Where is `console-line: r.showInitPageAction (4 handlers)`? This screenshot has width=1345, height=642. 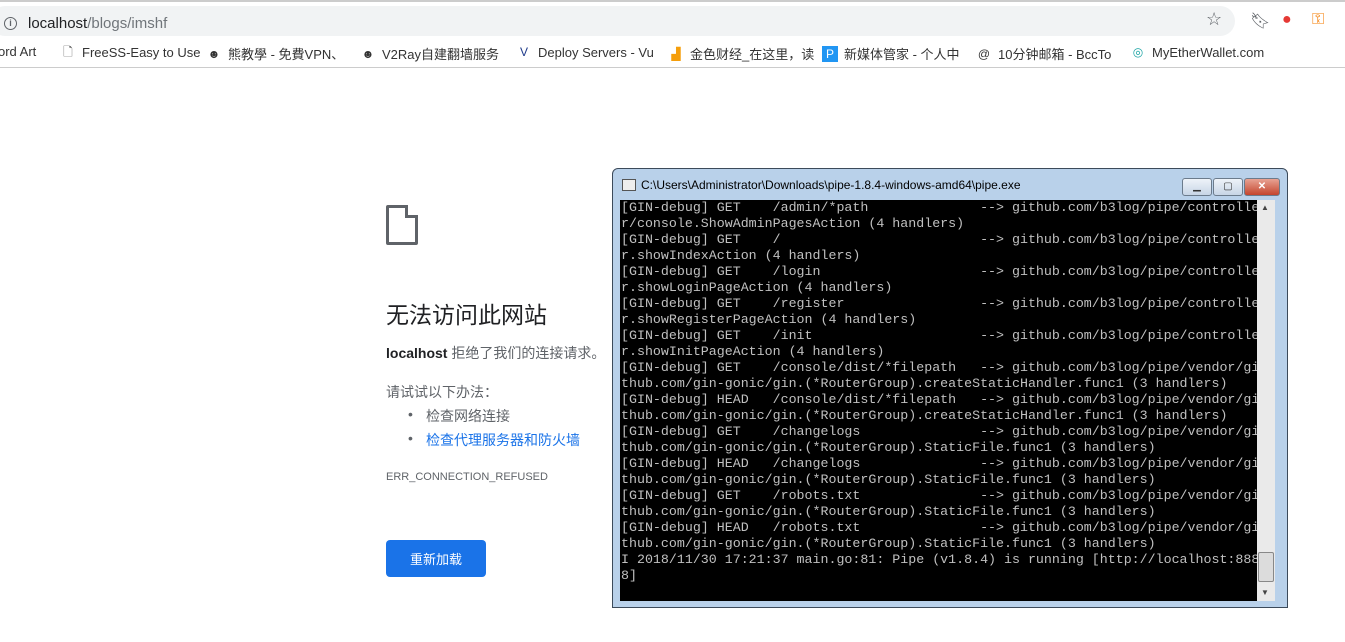 console-line: r.showInitPageAction (4 handlers) is located at coordinates (753, 351).